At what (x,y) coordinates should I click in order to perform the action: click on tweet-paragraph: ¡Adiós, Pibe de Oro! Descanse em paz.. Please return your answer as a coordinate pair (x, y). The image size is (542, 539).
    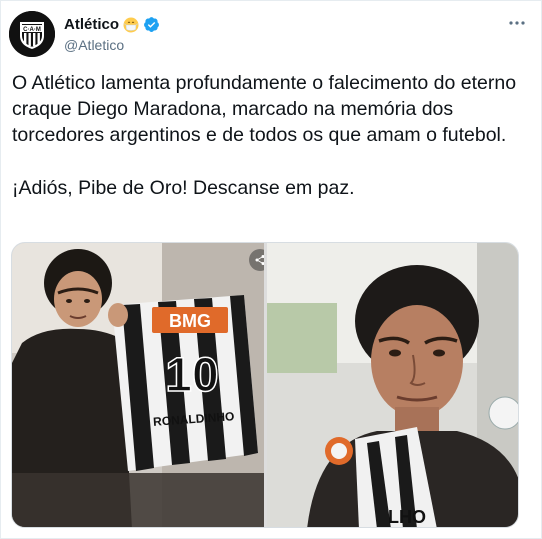
    Looking at the image, I should click on (183, 188).